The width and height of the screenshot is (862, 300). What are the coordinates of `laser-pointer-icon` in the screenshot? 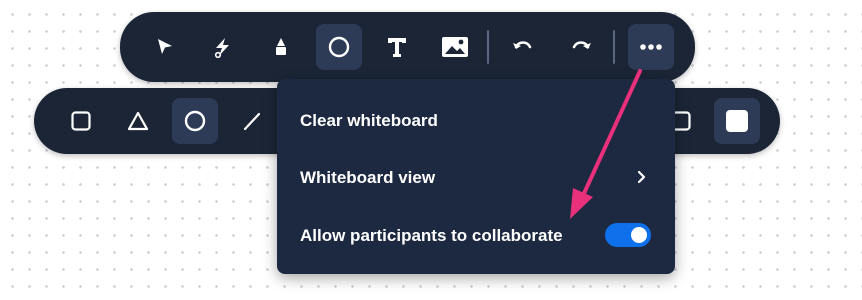 It's located at (221, 48).